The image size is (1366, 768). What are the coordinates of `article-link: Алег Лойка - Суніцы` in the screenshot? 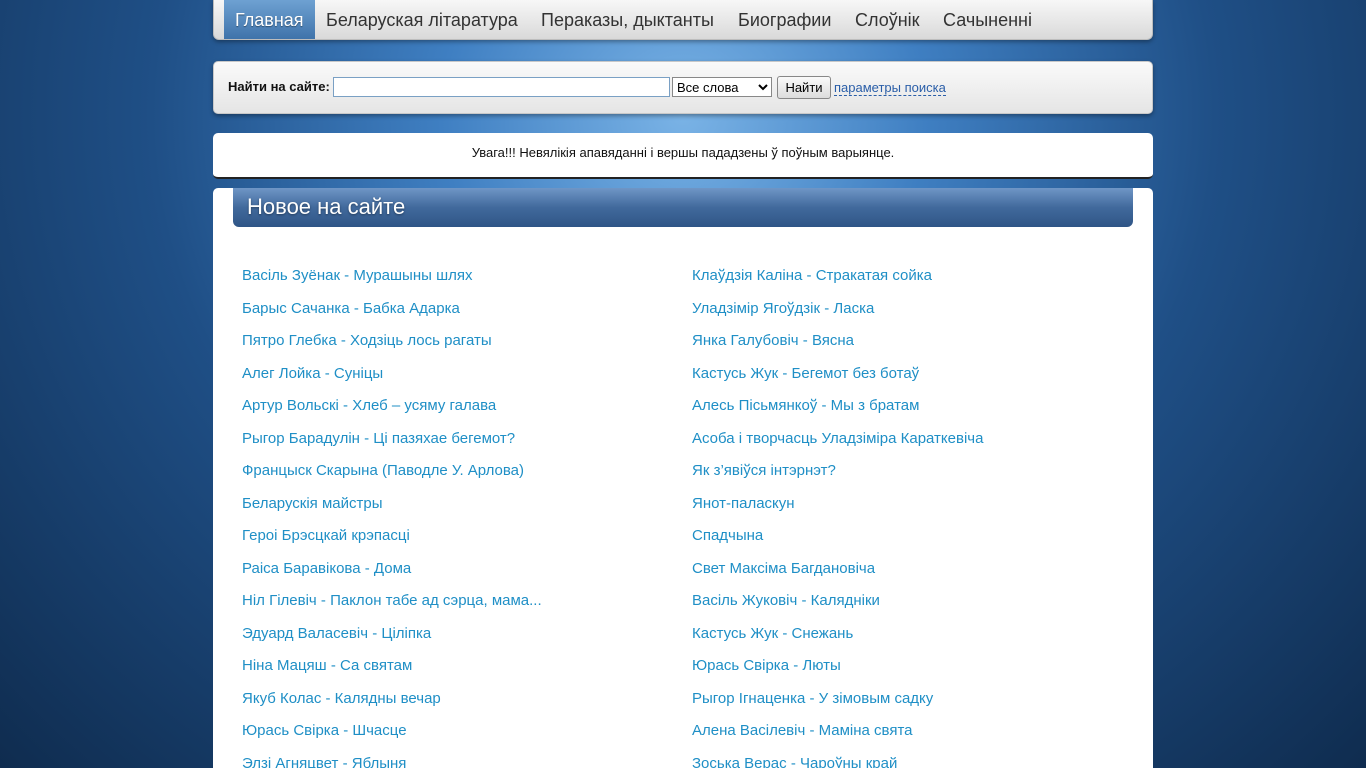 It's located at (392, 381).